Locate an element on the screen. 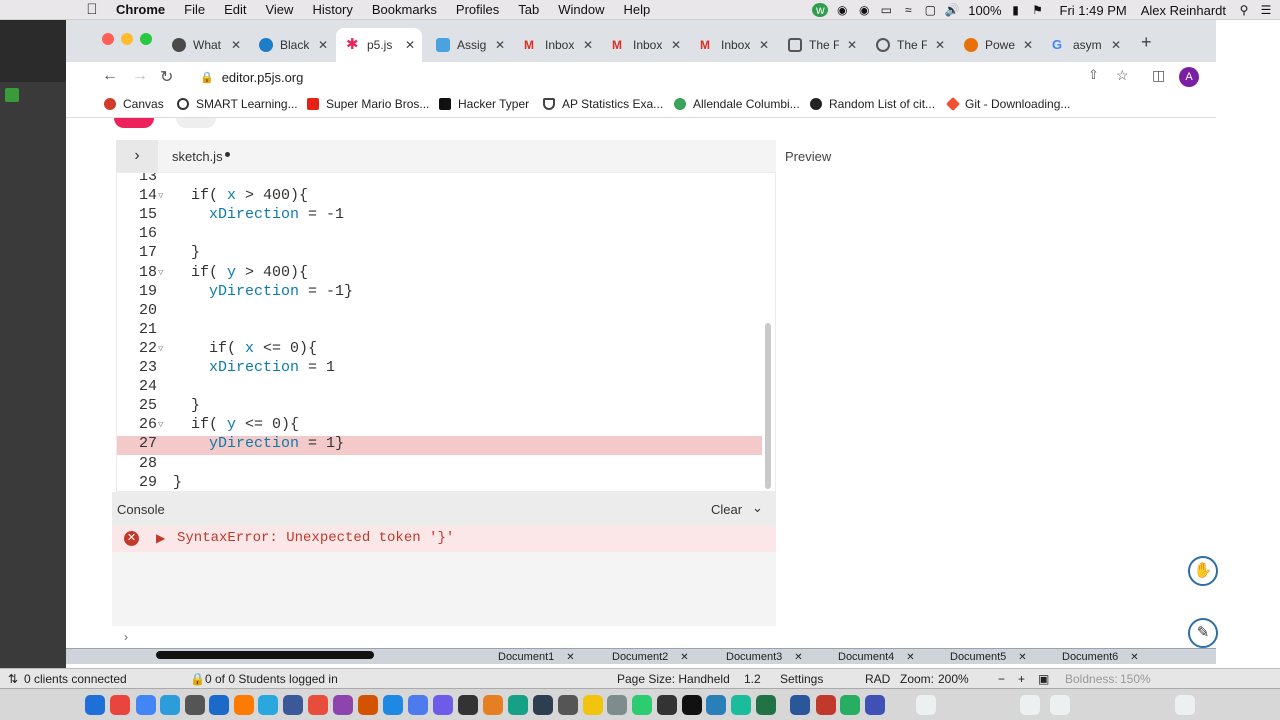 The image size is (1280, 720). code-line: if( x <= 0){ is located at coordinates (245, 348).